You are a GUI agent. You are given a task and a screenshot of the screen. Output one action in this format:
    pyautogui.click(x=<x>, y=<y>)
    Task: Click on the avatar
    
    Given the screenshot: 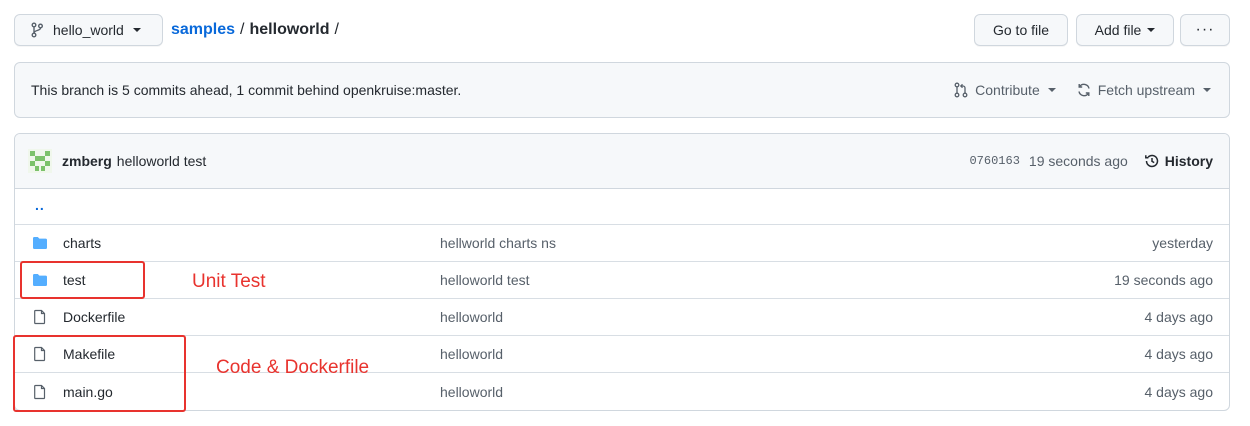 What is the action you would take?
    pyautogui.click(x=40, y=161)
    